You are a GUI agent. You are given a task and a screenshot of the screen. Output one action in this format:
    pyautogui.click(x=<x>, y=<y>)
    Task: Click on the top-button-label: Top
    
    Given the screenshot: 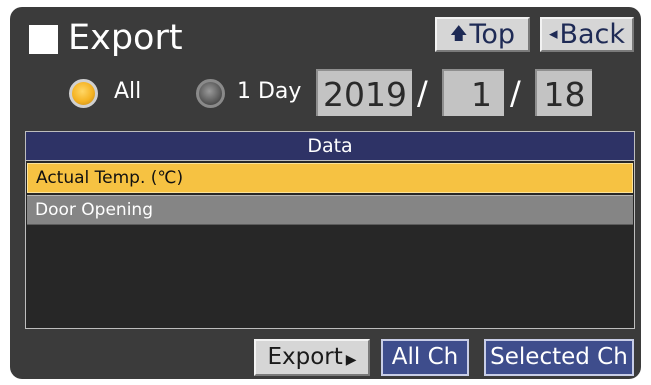 What is the action you would take?
    pyautogui.click(x=492, y=34)
    